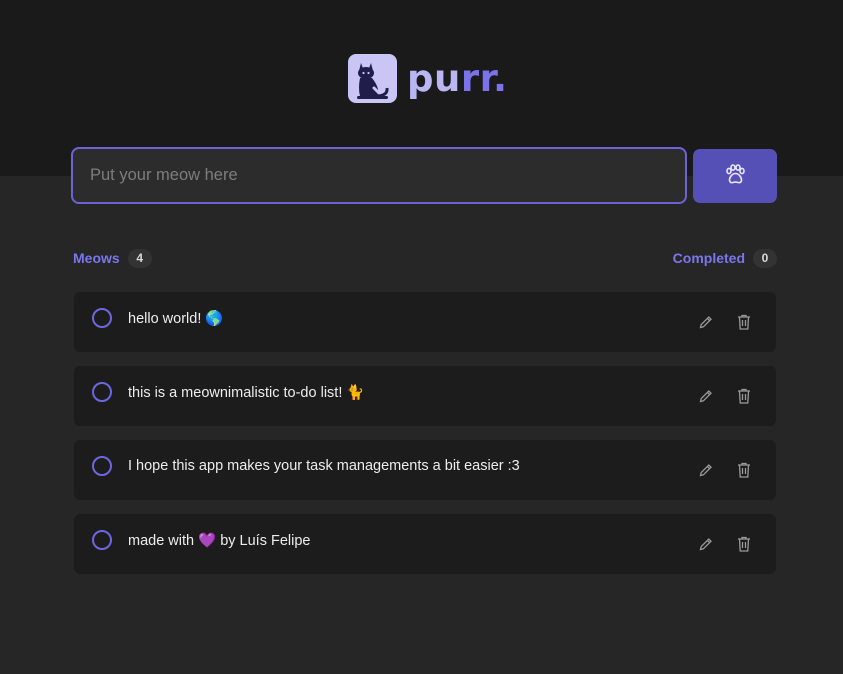 This screenshot has height=674, width=843. What do you see at coordinates (96, 258) in the screenshot?
I see `meows-label: Meows` at bounding box center [96, 258].